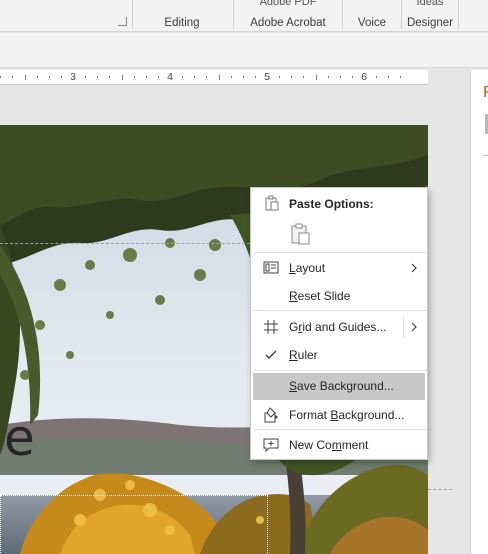 The height and width of the screenshot is (554, 488). Describe the element at coordinates (271, 327) in the screenshot. I see `grid-icon` at that location.